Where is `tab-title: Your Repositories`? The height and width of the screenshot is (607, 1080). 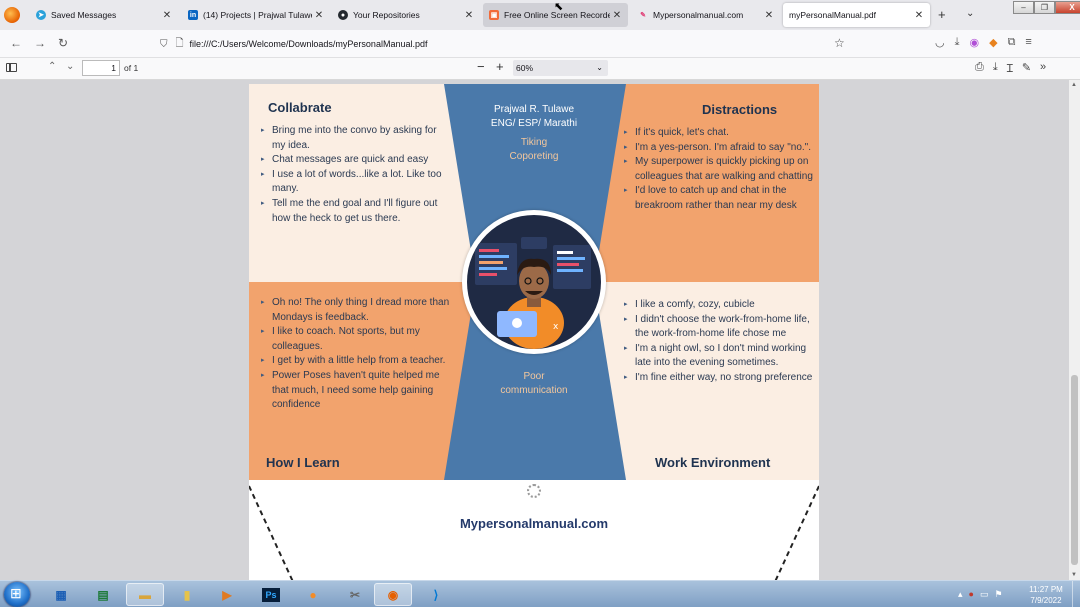
tab-title: Your Repositories is located at coordinates (386, 15).